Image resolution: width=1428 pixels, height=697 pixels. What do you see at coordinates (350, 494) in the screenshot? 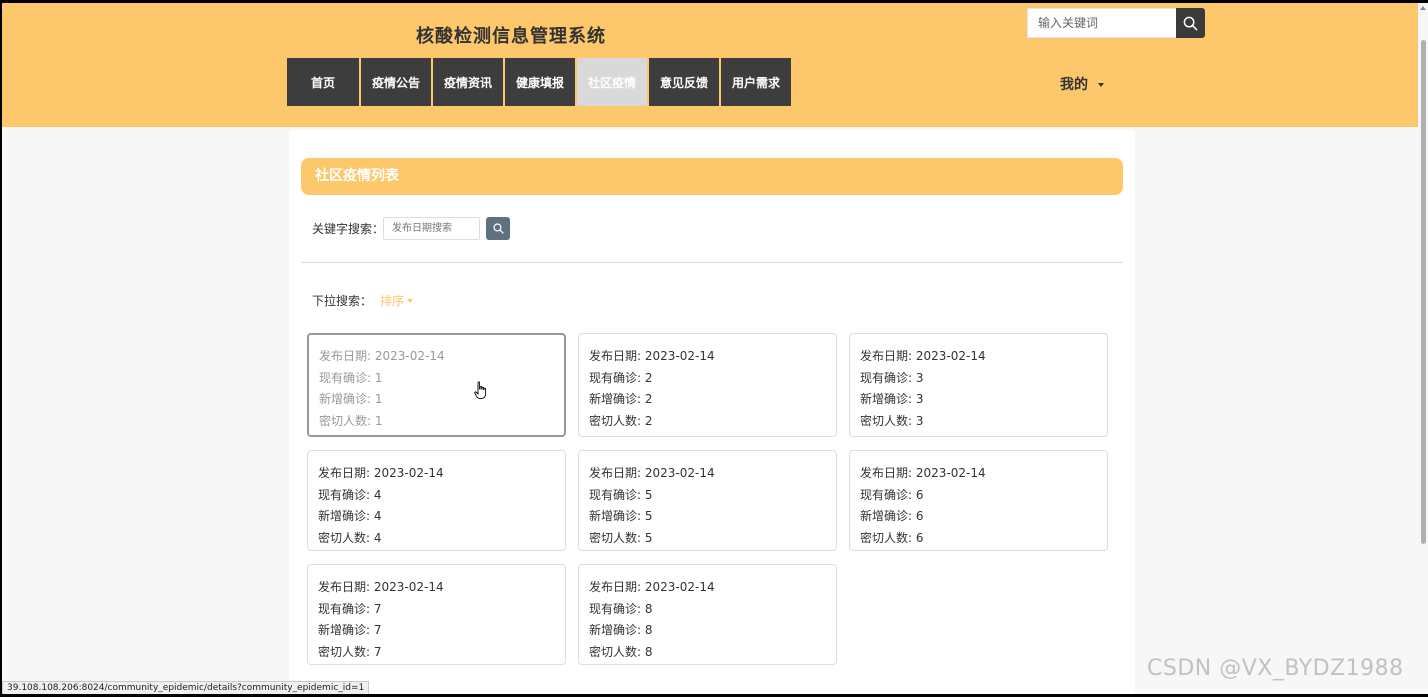
I see `card-current-cases: 现有确诊: 4` at bounding box center [350, 494].